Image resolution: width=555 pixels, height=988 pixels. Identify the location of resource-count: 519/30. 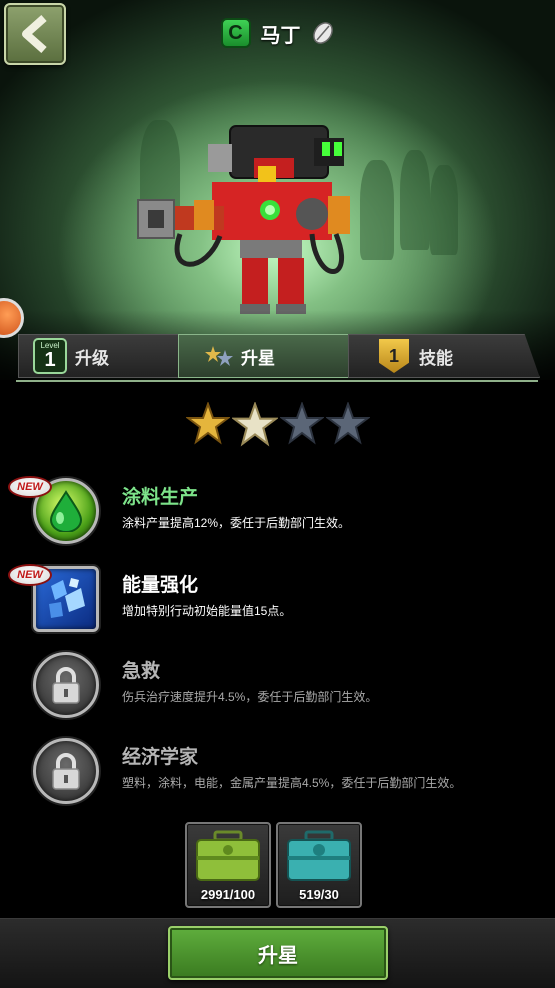
(319, 894).